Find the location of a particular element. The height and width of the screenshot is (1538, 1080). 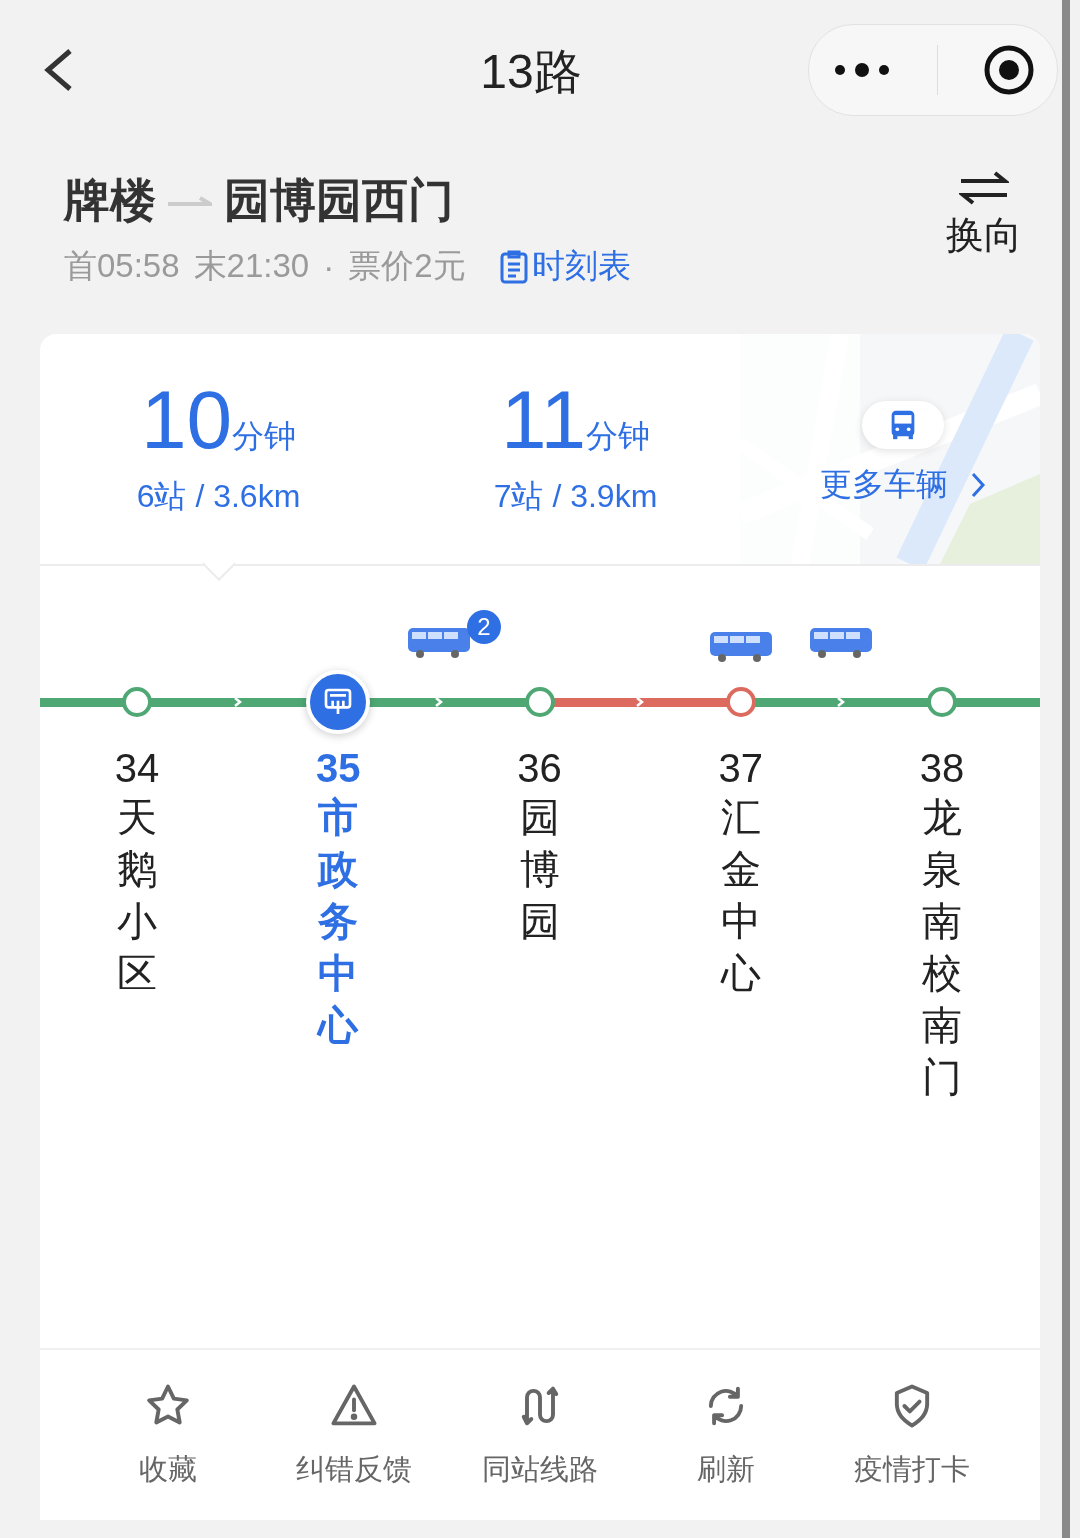

page-title: 13路 is located at coordinates (531, 71).